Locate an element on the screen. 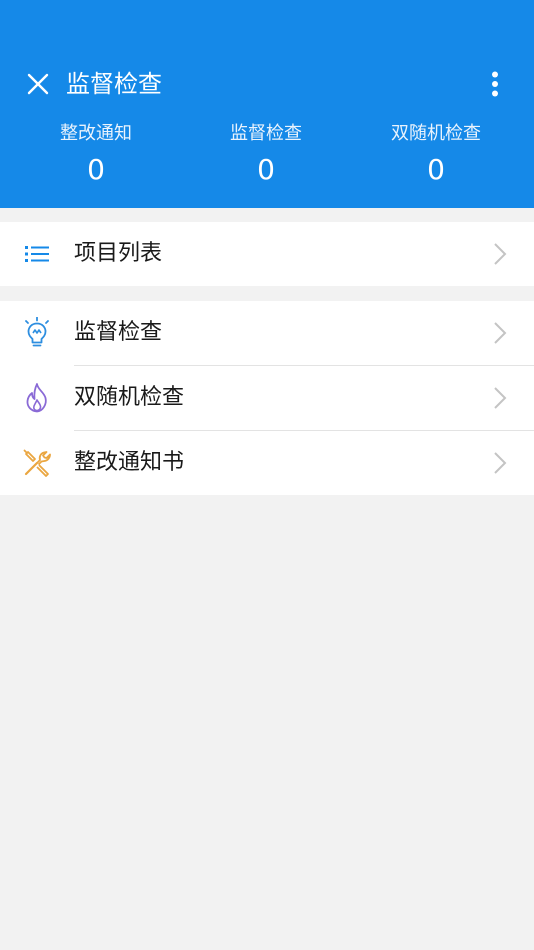 Image resolution: width=534 pixels, height=950 pixels. menu-item-label: 整改通知书 is located at coordinates (129, 462).